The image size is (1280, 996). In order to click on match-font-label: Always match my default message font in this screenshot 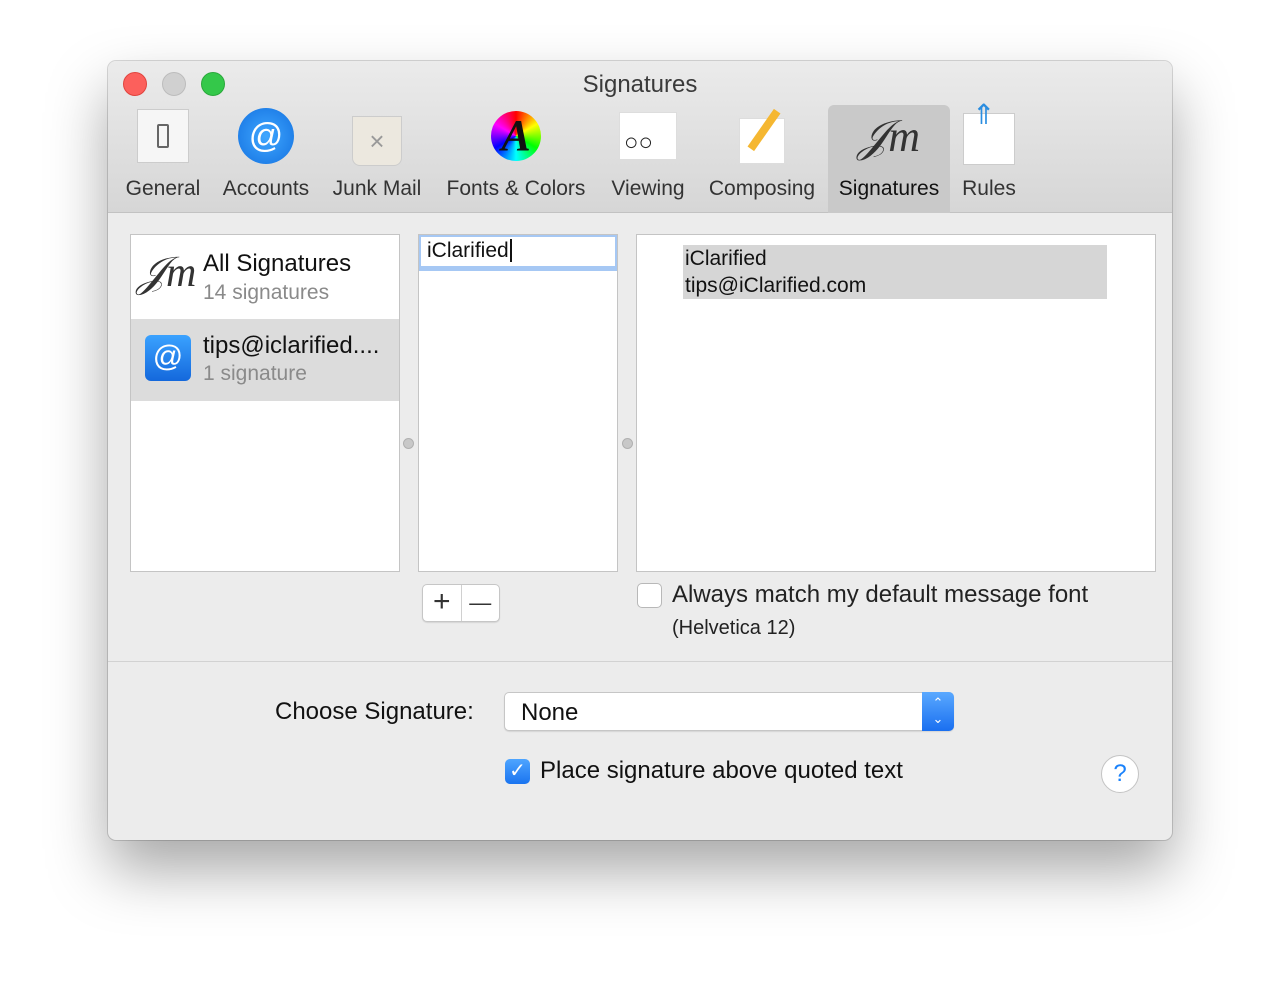, I will do `click(880, 594)`.